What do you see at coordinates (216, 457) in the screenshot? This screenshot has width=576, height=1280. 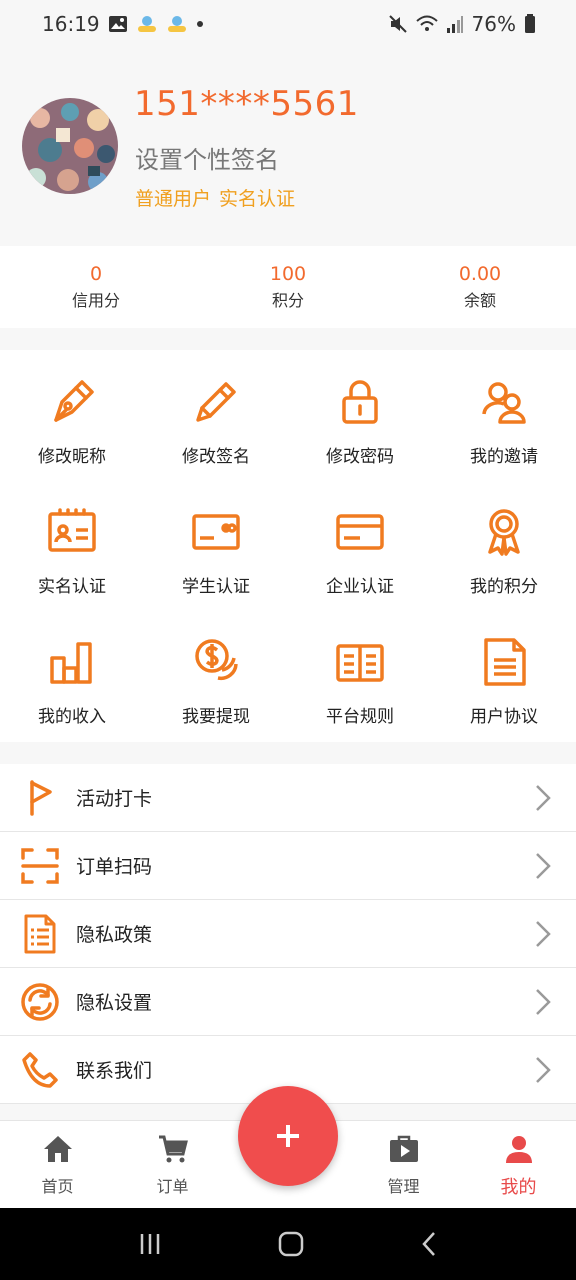 I see `grid-item-label: 修改签名` at bounding box center [216, 457].